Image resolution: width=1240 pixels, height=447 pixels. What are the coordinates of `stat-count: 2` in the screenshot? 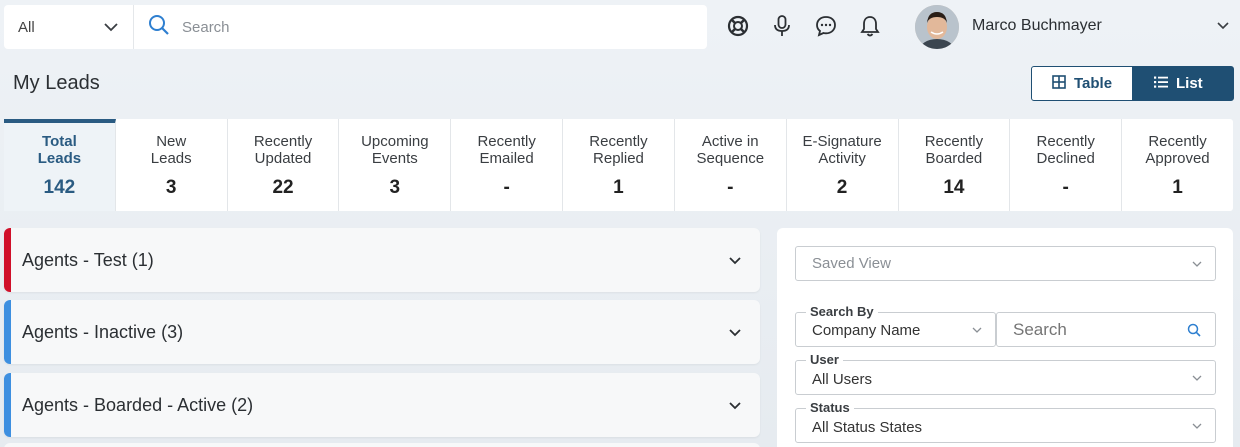 It's located at (842, 187).